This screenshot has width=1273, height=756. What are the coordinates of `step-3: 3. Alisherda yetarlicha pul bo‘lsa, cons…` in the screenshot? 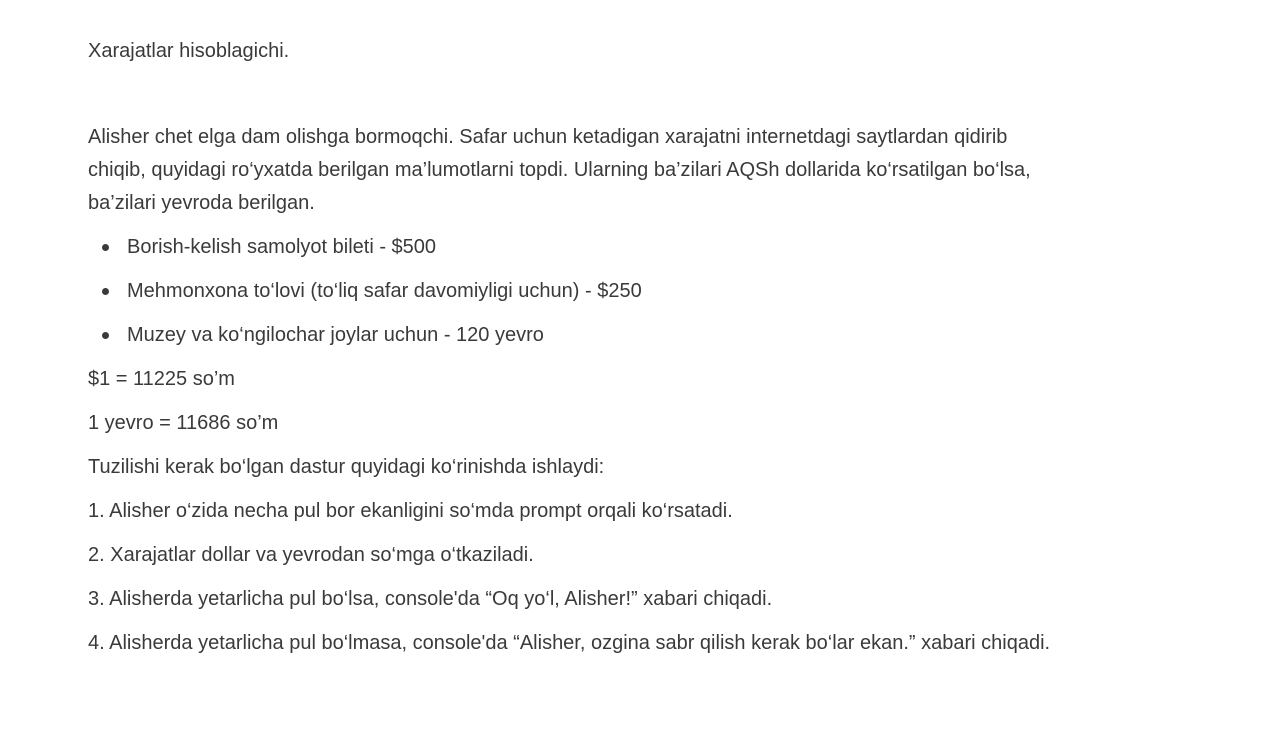 It's located at (430, 599).